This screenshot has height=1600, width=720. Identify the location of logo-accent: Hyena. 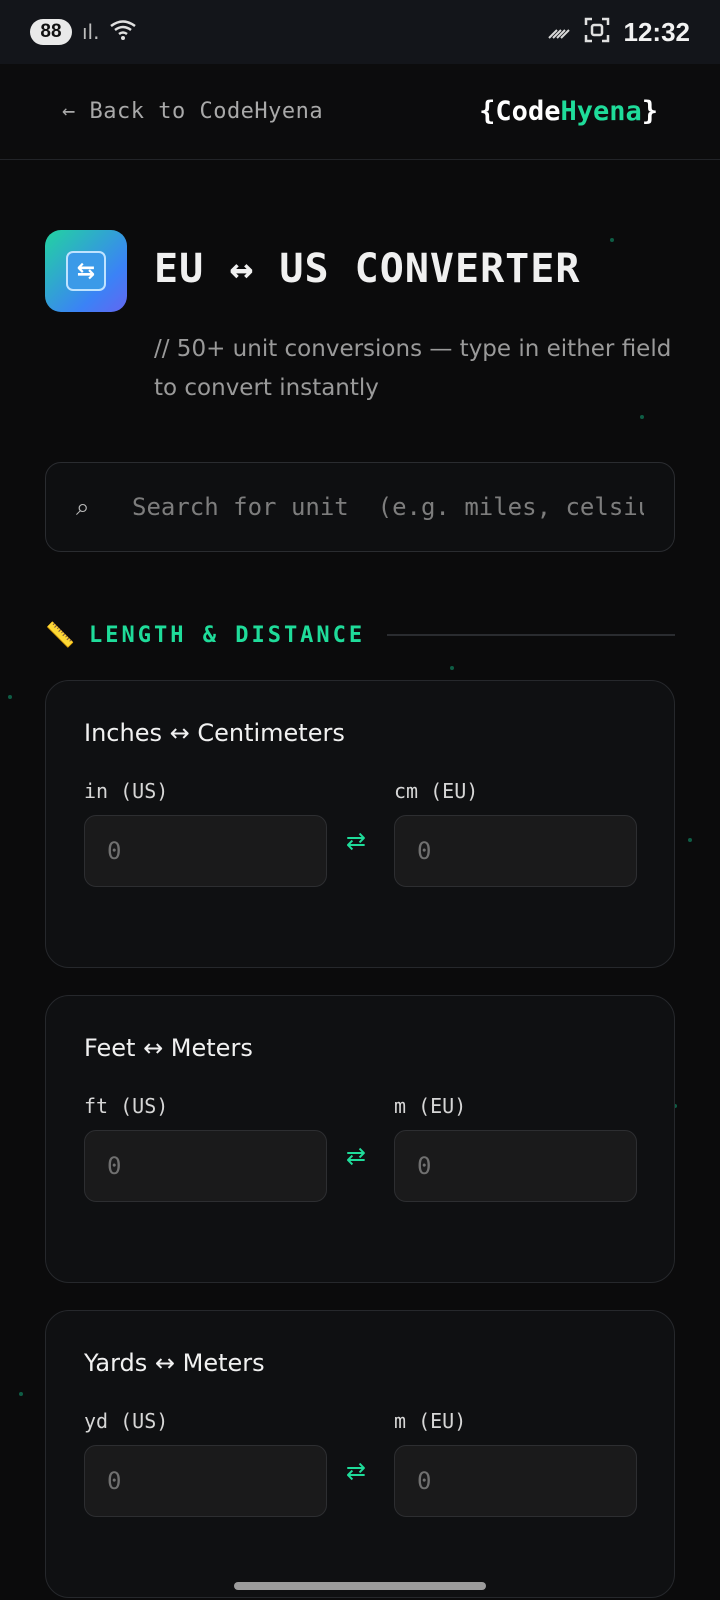
(601, 111).